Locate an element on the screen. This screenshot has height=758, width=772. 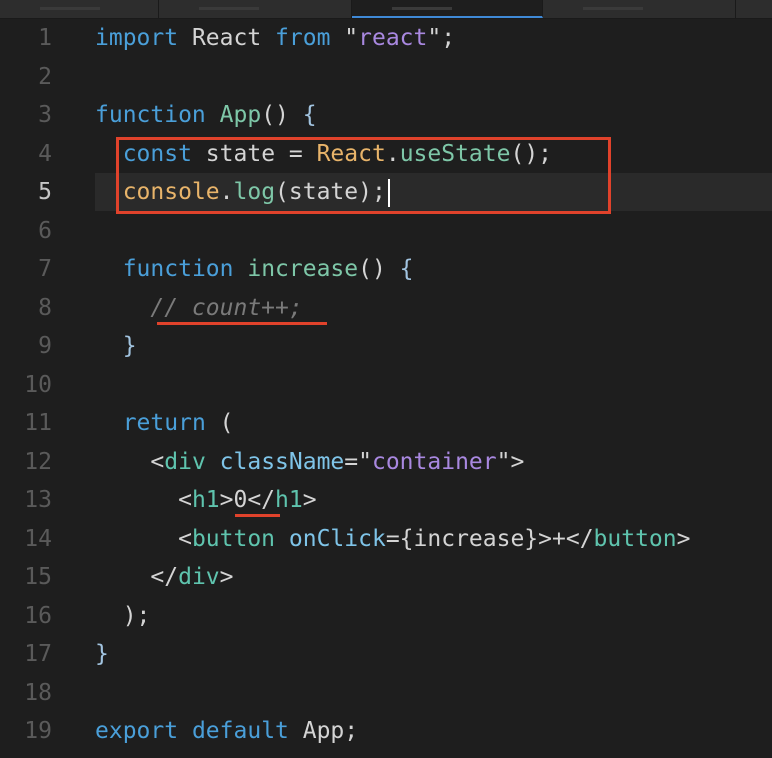
code-token: className is located at coordinates (282, 461).